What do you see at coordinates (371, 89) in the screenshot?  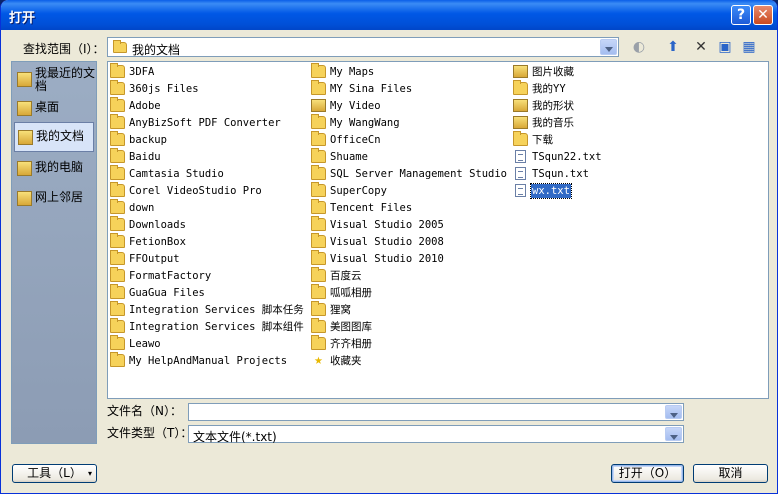 I see `item-name: MY Sina Files` at bounding box center [371, 89].